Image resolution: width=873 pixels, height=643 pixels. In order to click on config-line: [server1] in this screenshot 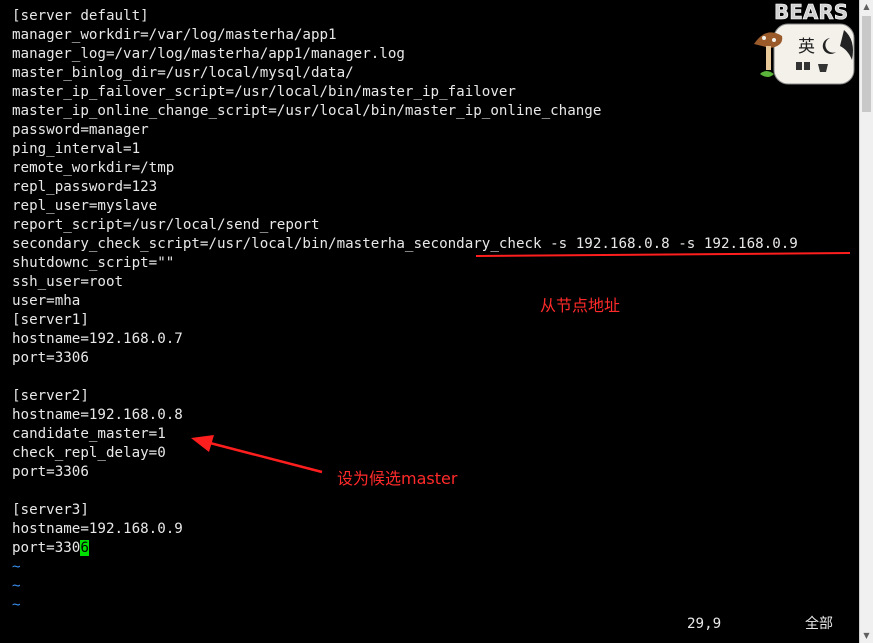, I will do `click(50, 320)`.